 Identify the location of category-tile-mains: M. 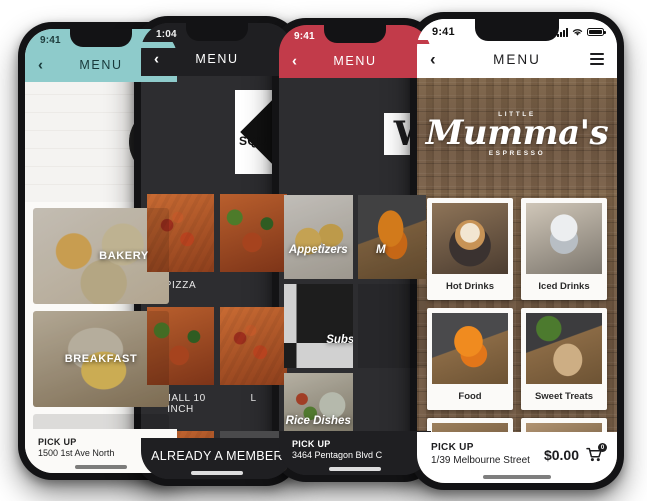
(391, 237).